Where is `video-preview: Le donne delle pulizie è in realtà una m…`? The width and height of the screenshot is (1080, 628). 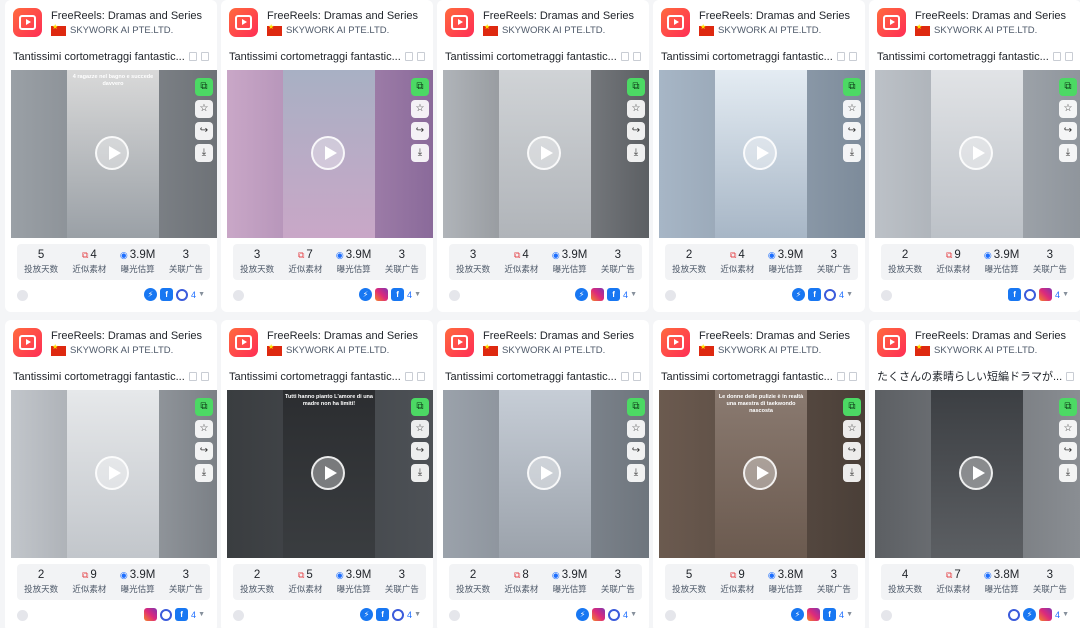 video-preview: Le donne delle pulizie è in realtà una m… is located at coordinates (762, 474).